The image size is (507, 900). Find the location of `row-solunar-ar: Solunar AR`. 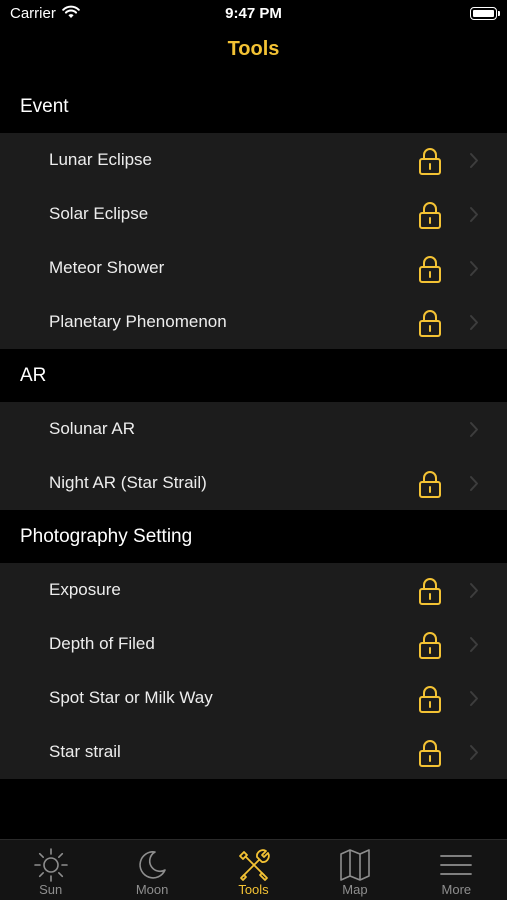

row-solunar-ar: Solunar AR is located at coordinates (253, 429).